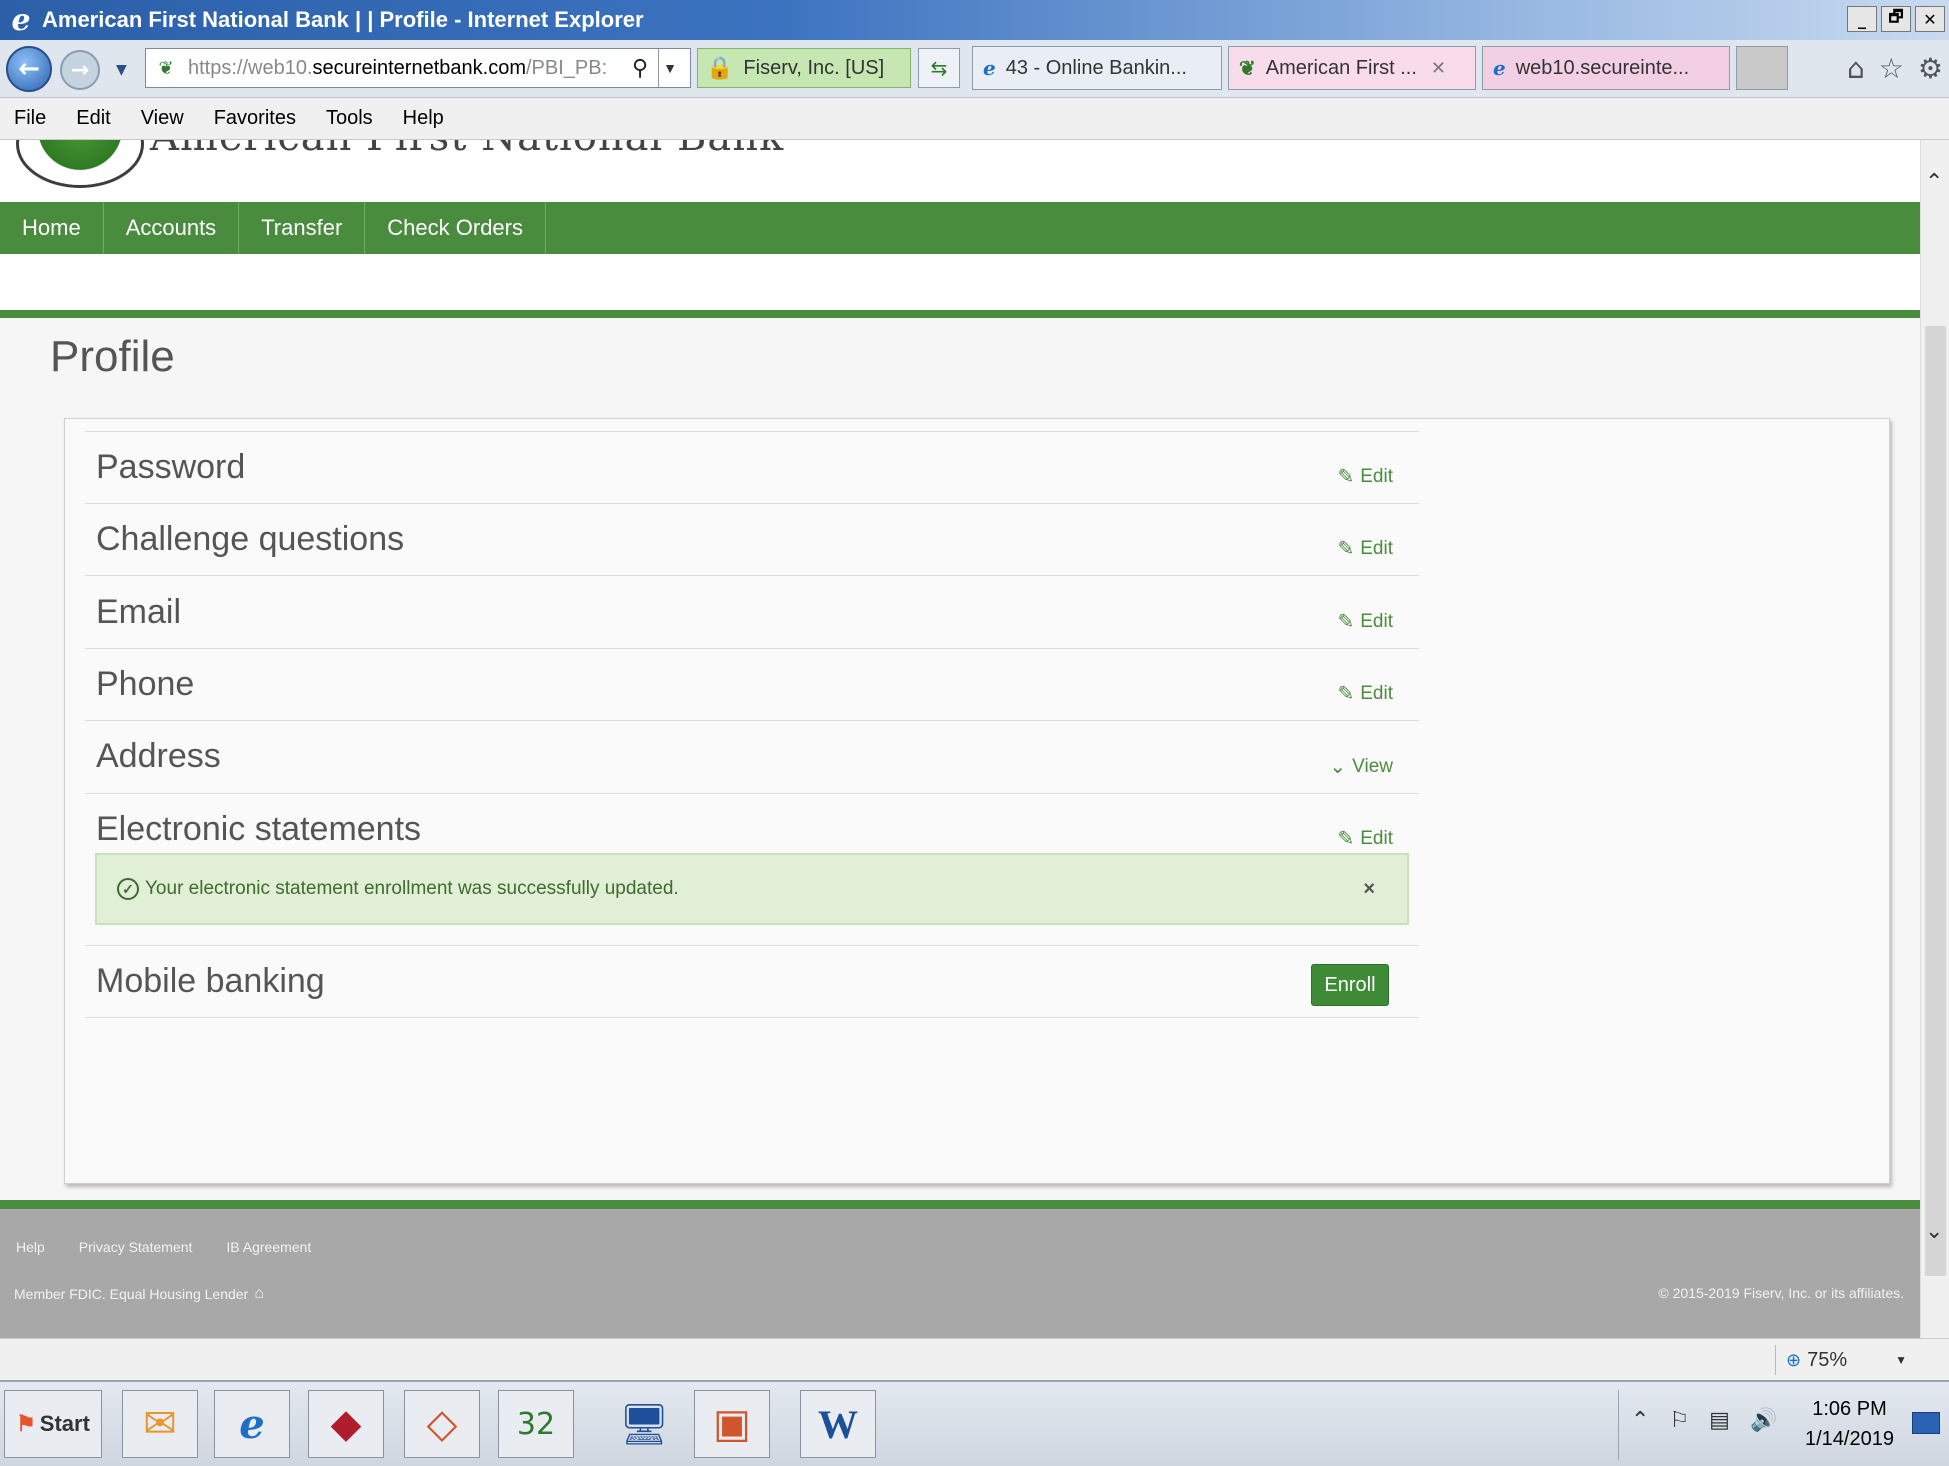  Describe the element at coordinates (259, 1293) in the screenshot. I see `equal-housing-icon: ⌂` at that location.